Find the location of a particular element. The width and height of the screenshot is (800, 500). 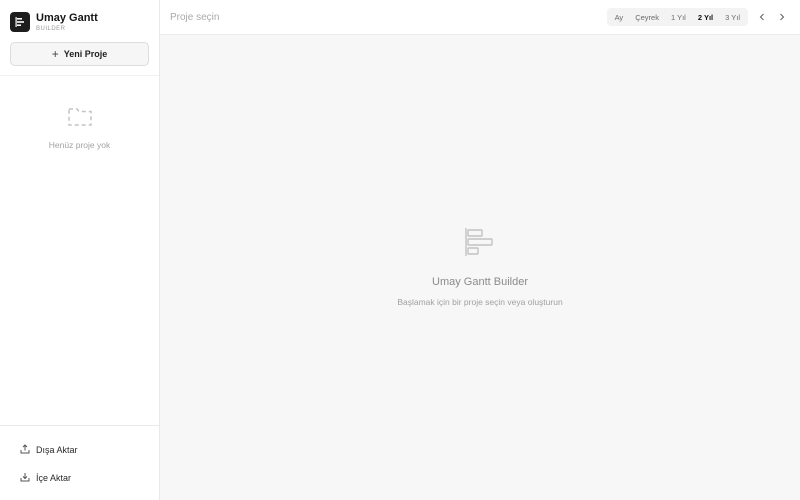

chevron-right-icon is located at coordinates (782, 17).